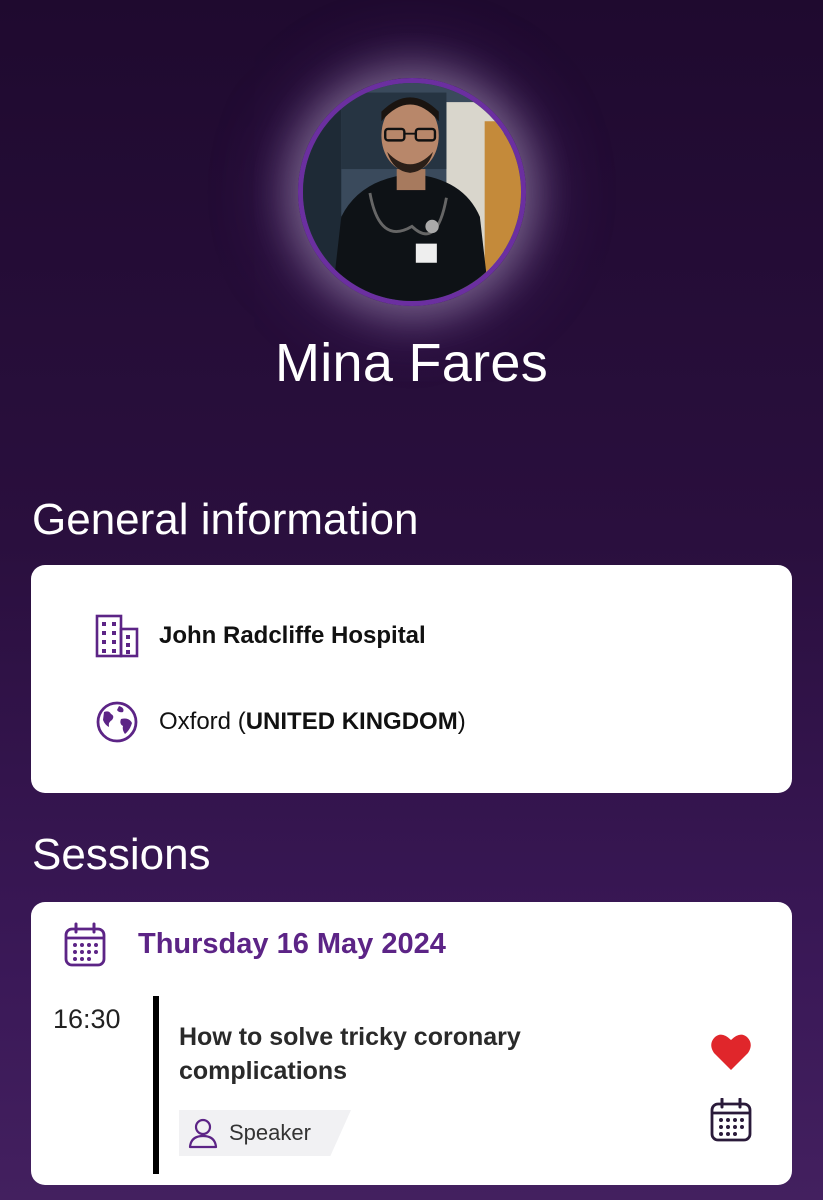 This screenshot has height=1200, width=823. Describe the element at coordinates (731, 1052) in the screenshot. I see `favorite-heart-icon` at that location.